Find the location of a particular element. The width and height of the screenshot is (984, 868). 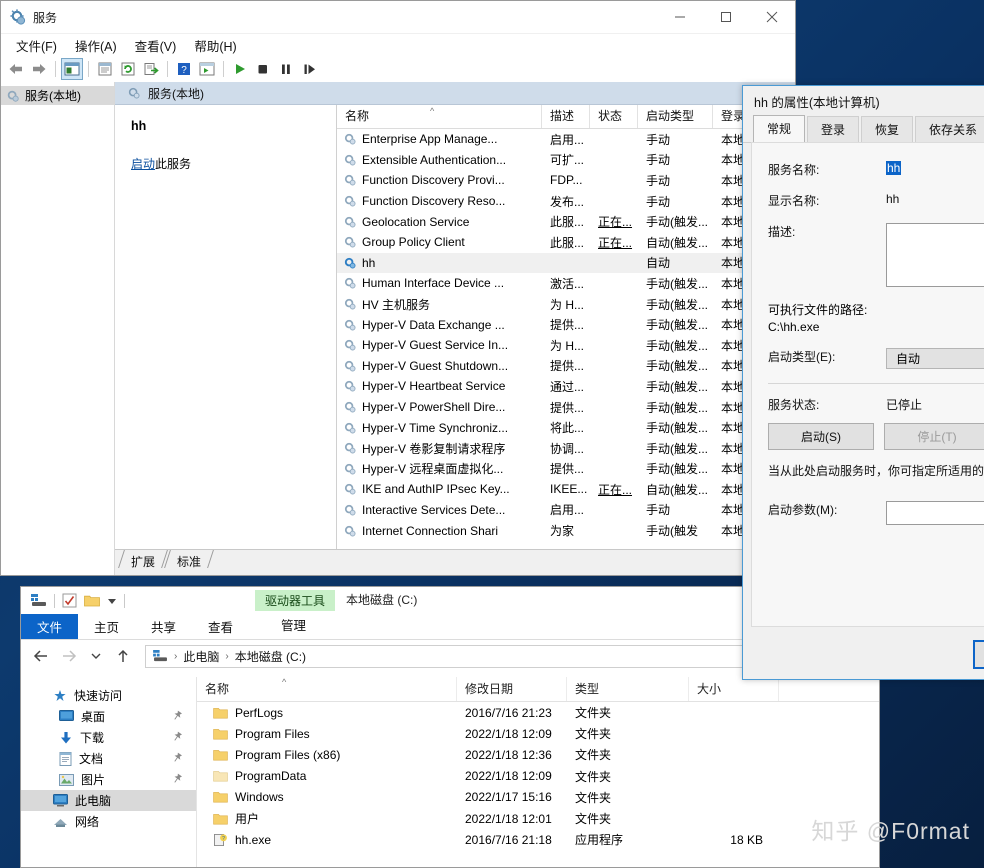

refresh-icon is located at coordinates (128, 69).